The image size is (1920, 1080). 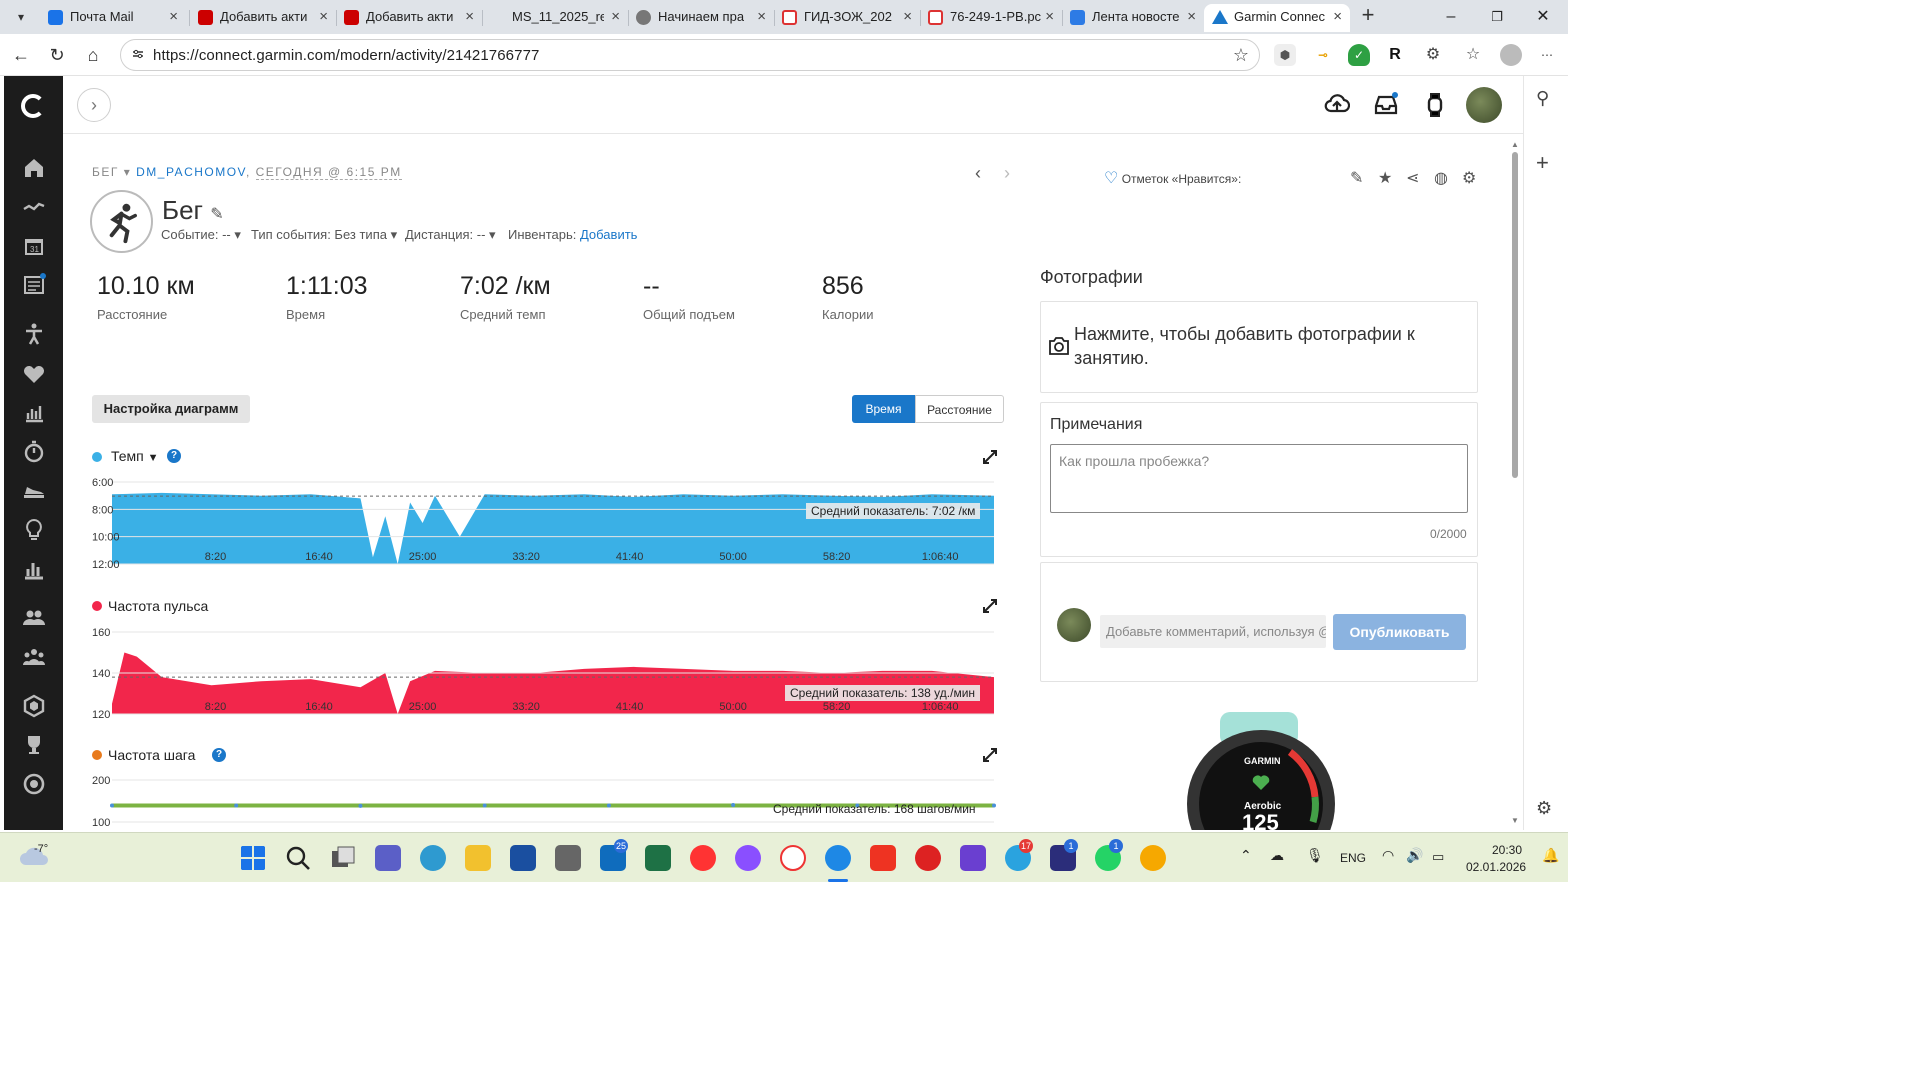 What do you see at coordinates (991, 18) in the screenshot?
I see `tab-pdf-article: 76-249-1-PB.pc ×` at bounding box center [991, 18].